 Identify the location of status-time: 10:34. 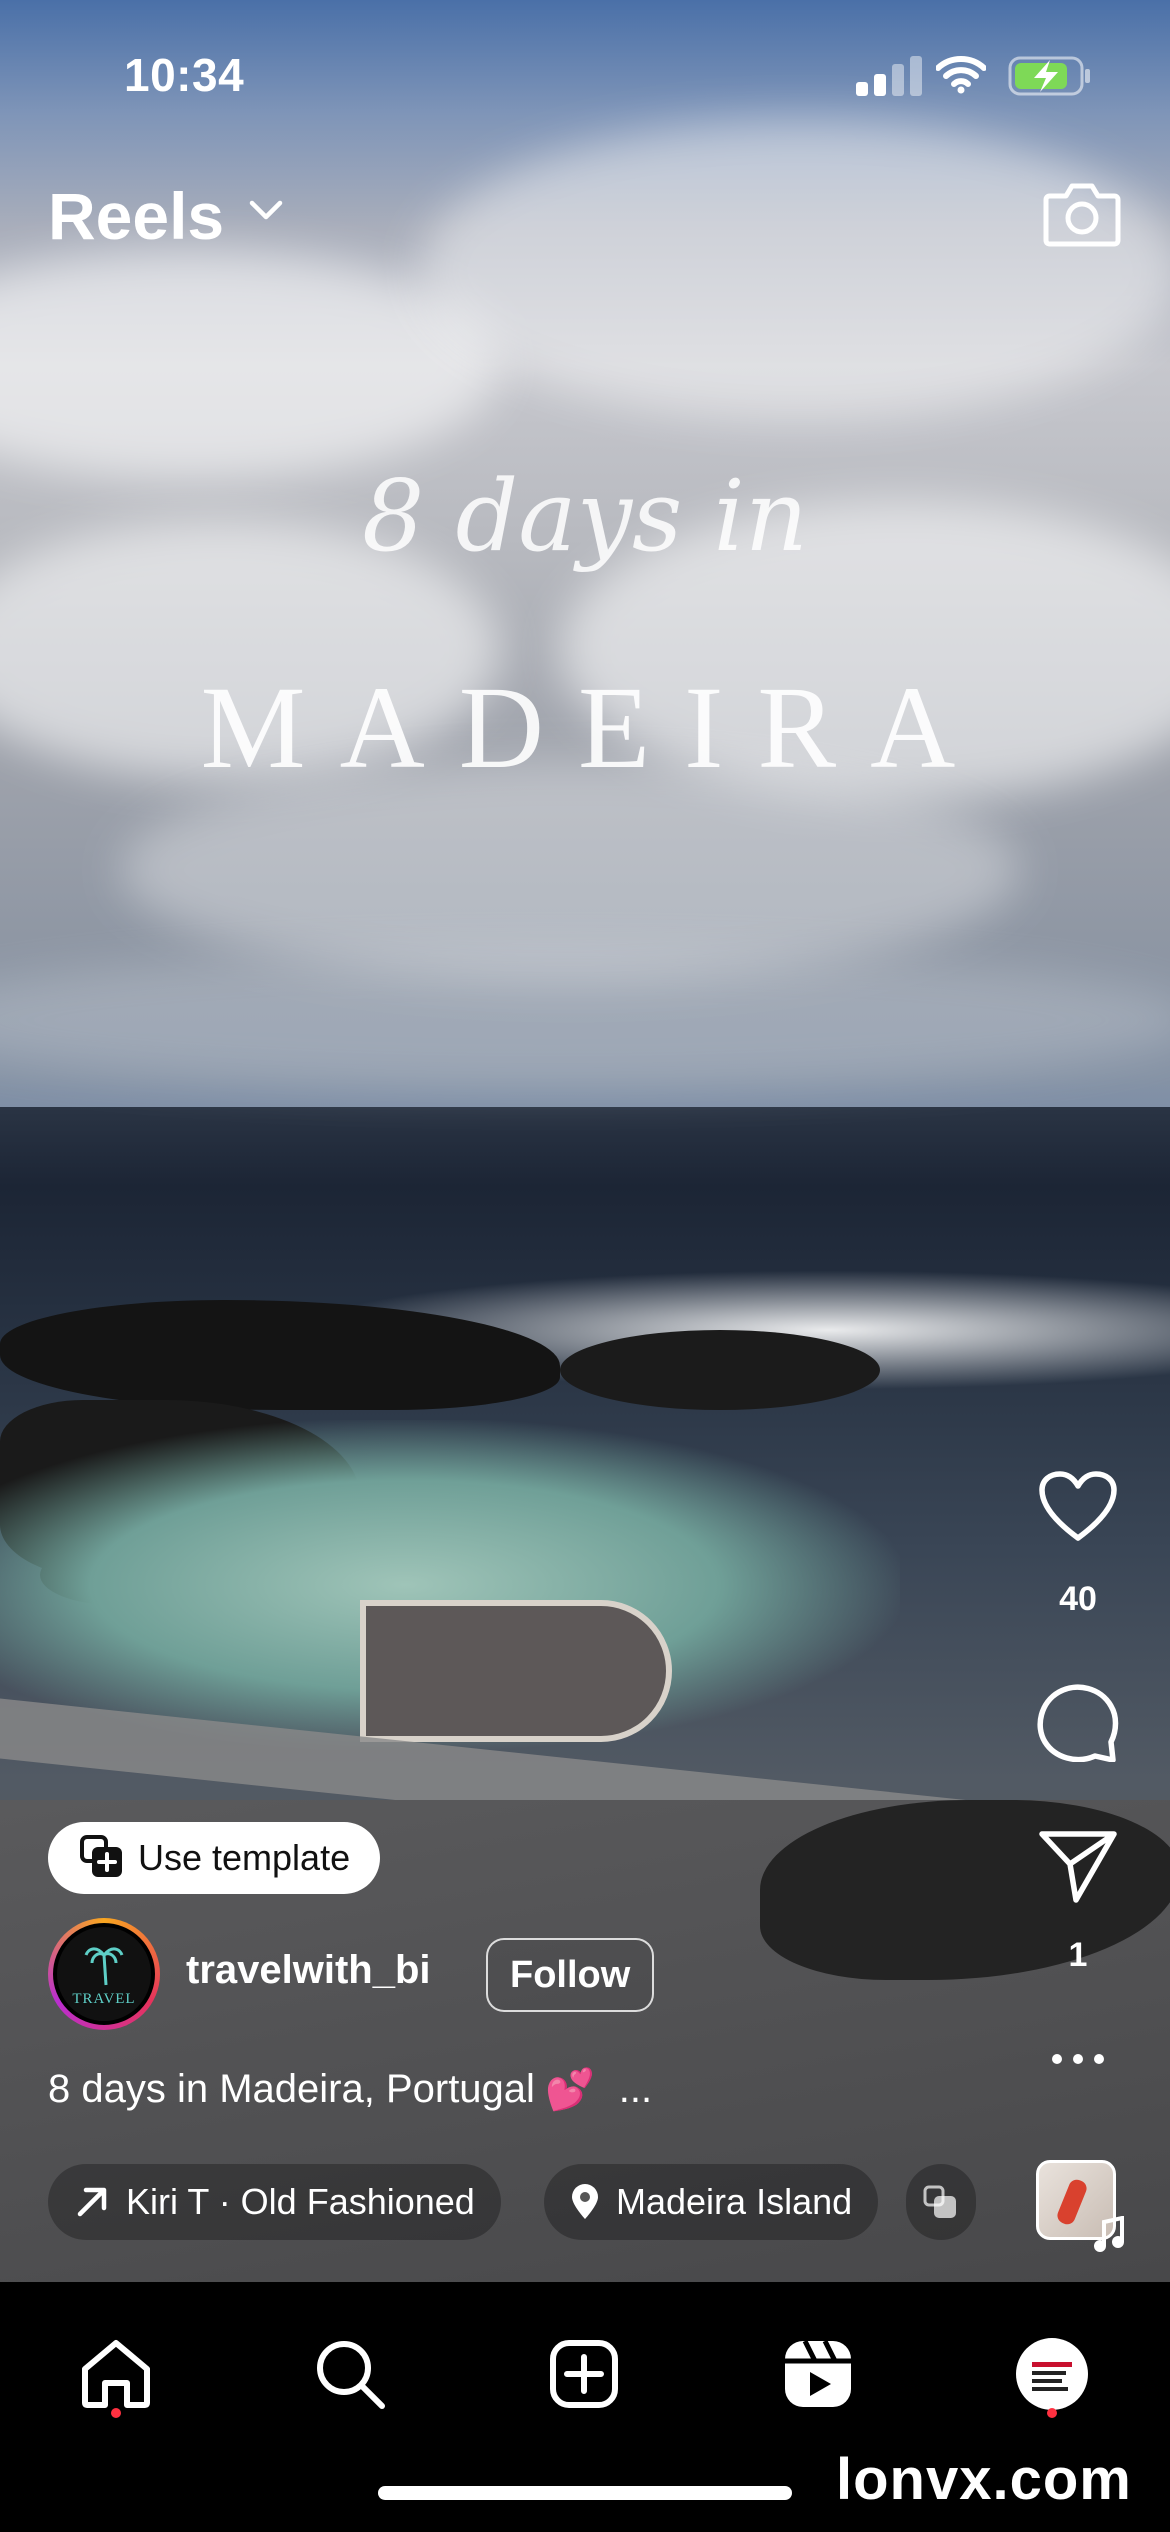
(184, 75).